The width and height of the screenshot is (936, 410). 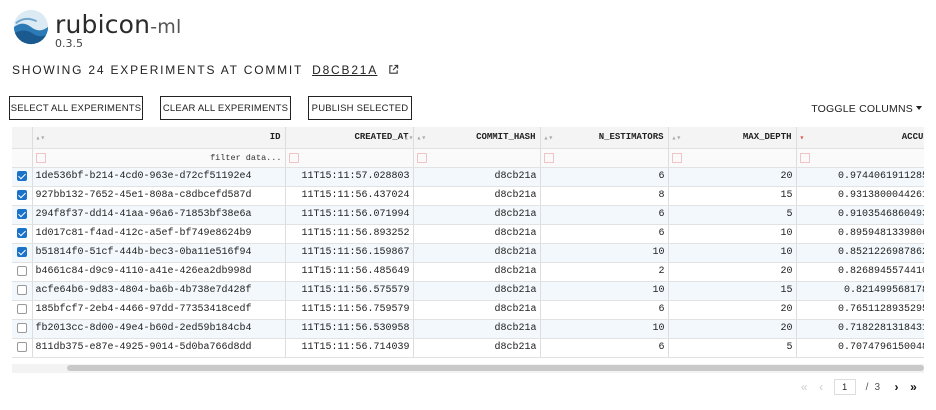 What do you see at coordinates (348, 158) in the screenshot?
I see `filter-created-at` at bounding box center [348, 158].